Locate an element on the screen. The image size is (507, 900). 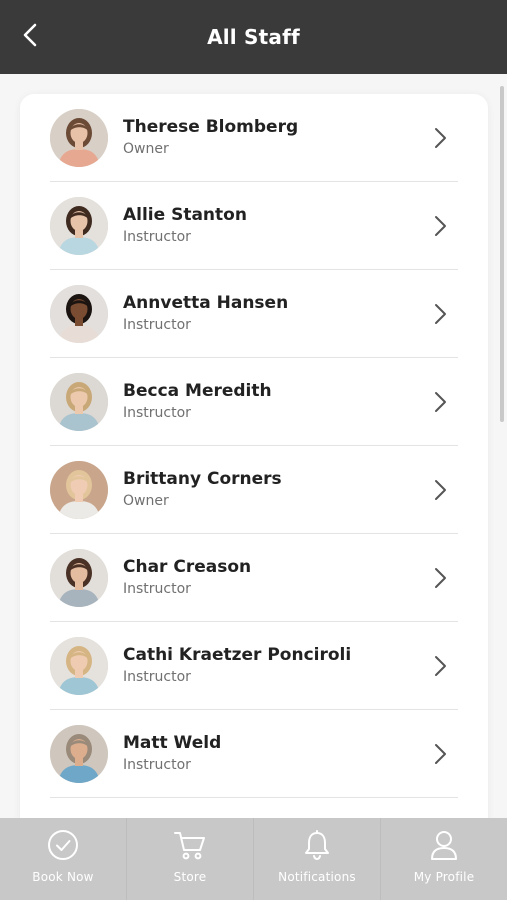
bottom-nav: Book Now Store Notifications My Profile is located at coordinates (253, 859).